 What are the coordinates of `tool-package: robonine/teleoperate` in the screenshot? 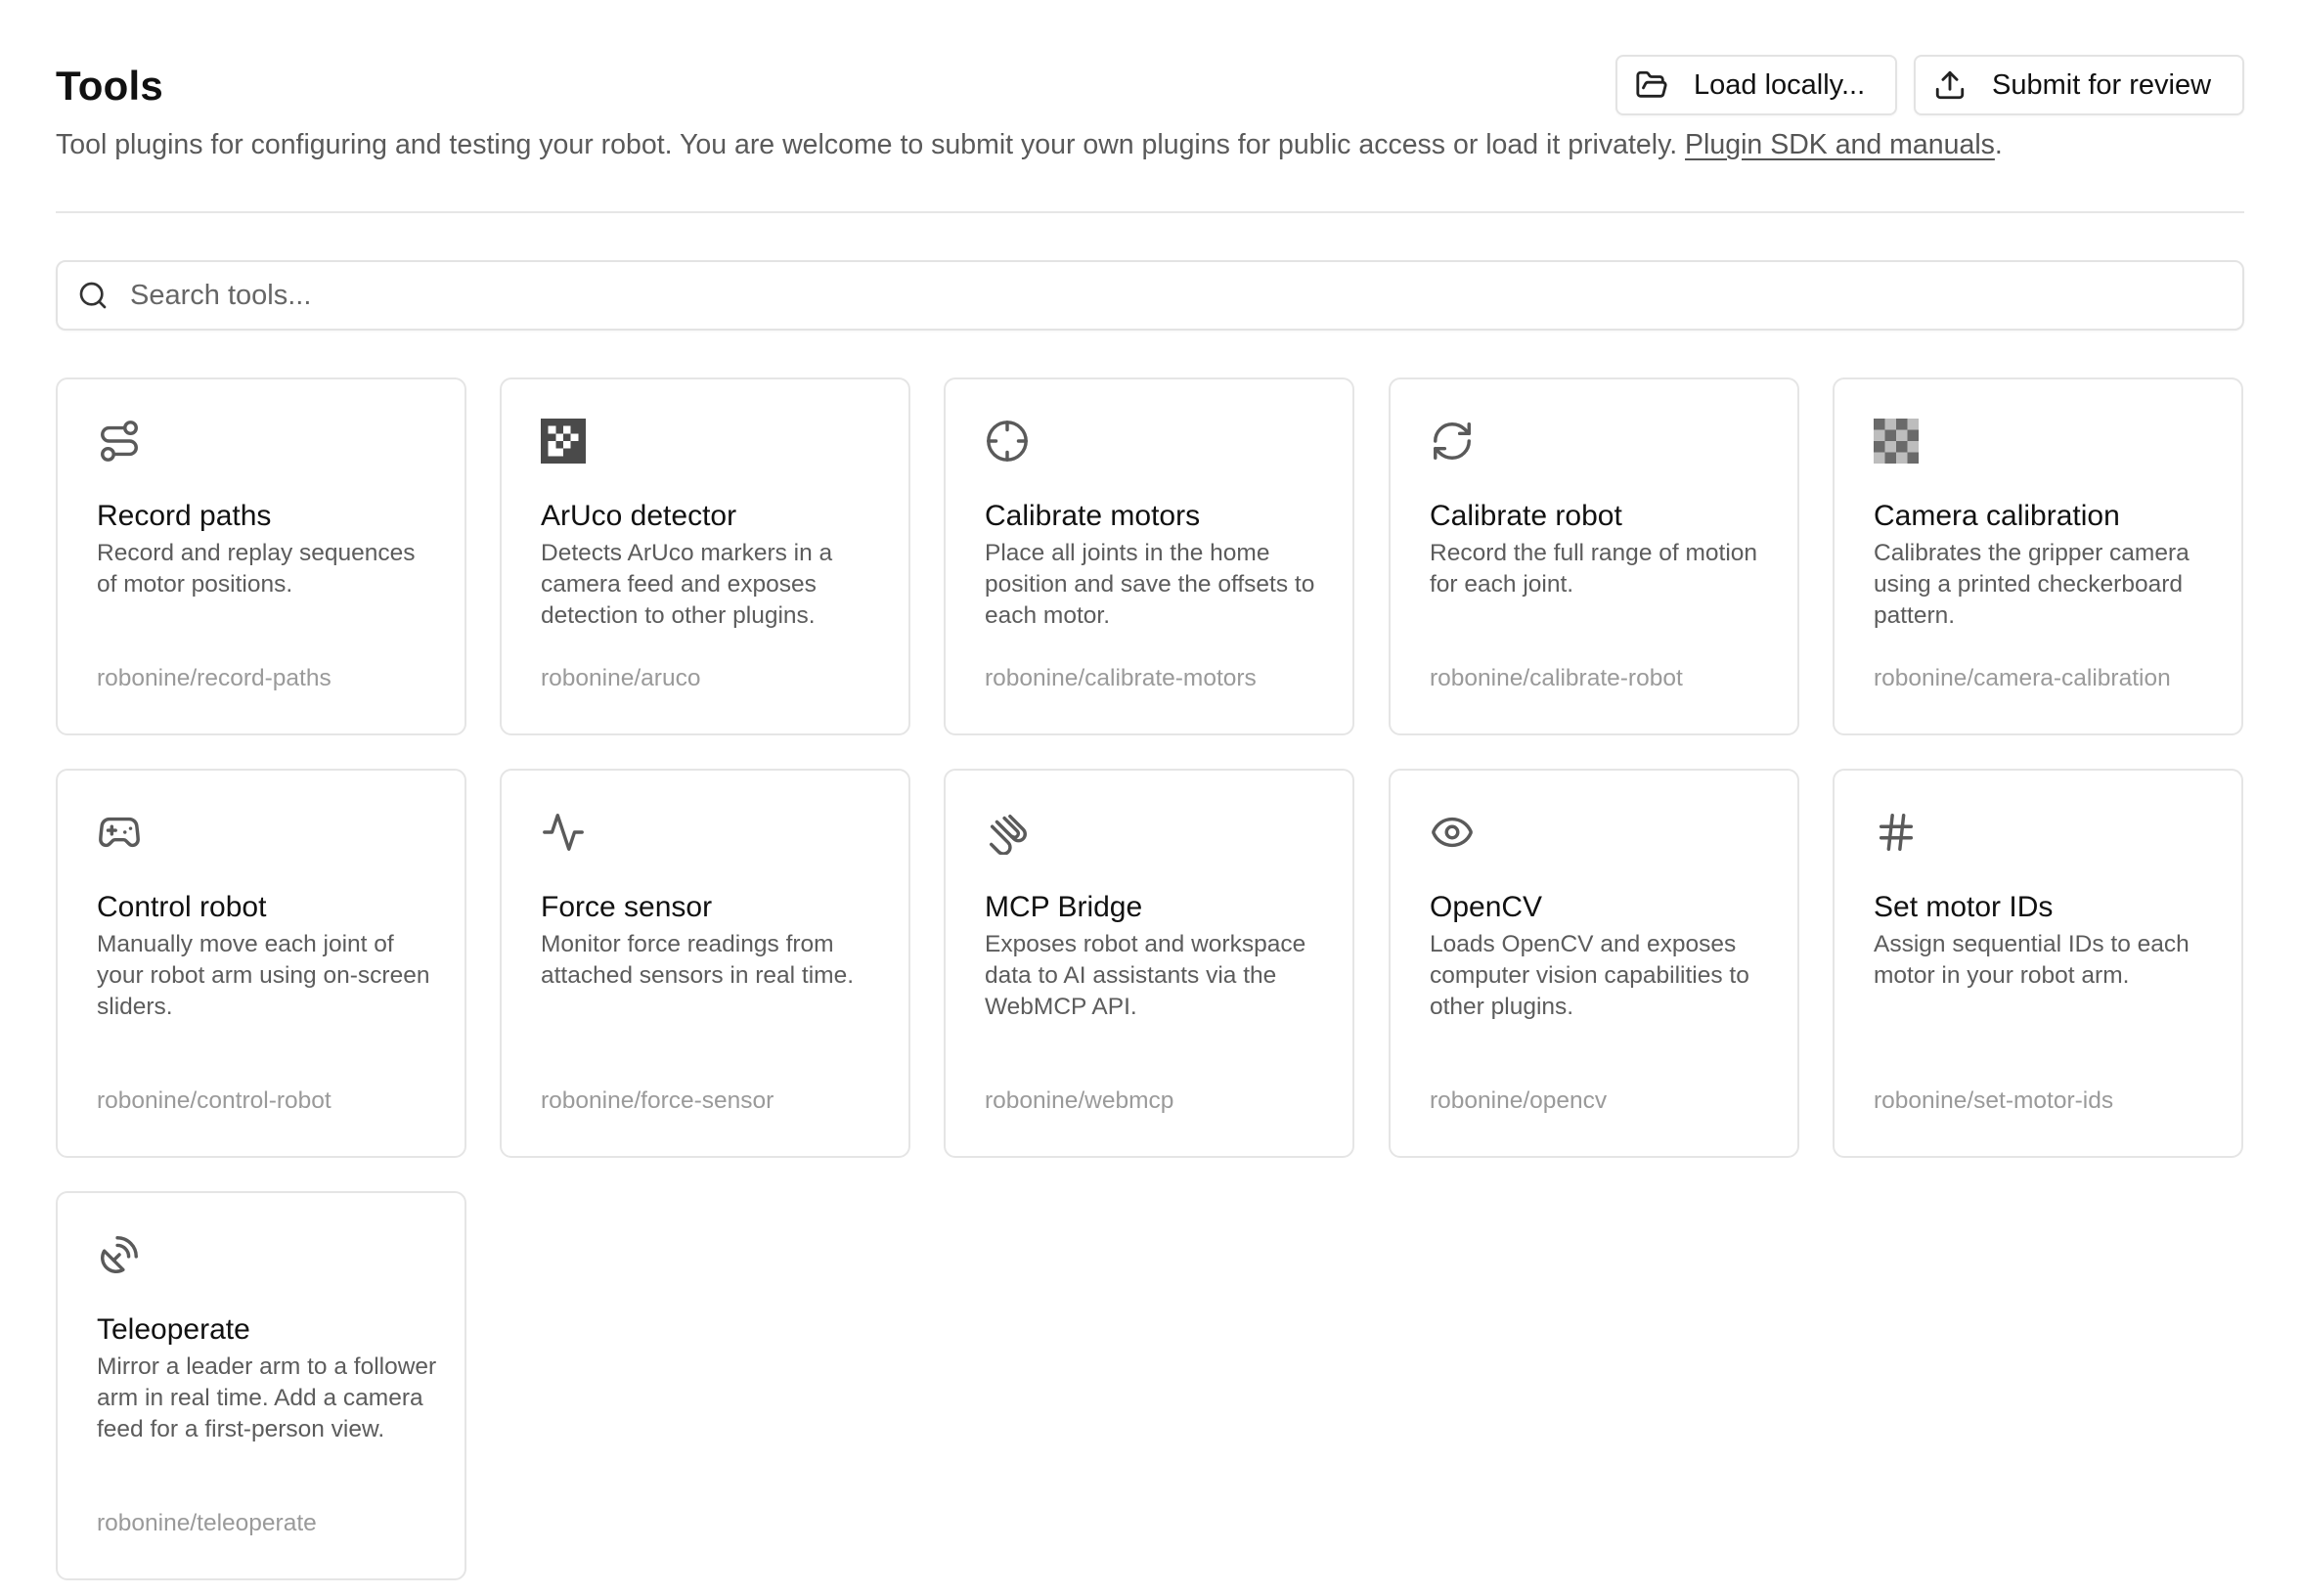 It's located at (207, 1523).